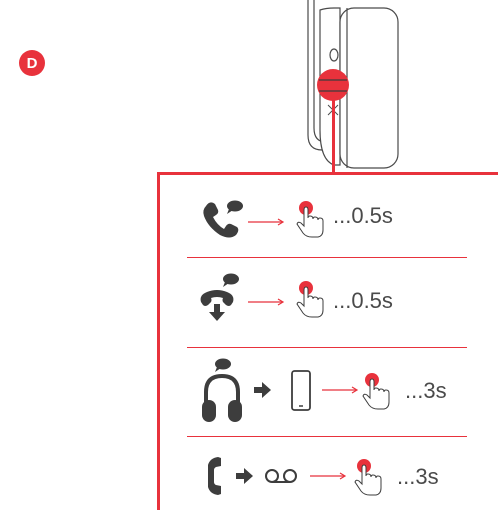 Image resolution: width=498 pixels, height=510 pixels. Describe the element at coordinates (301, 390) in the screenshot. I see `smartphone-icon` at that location.